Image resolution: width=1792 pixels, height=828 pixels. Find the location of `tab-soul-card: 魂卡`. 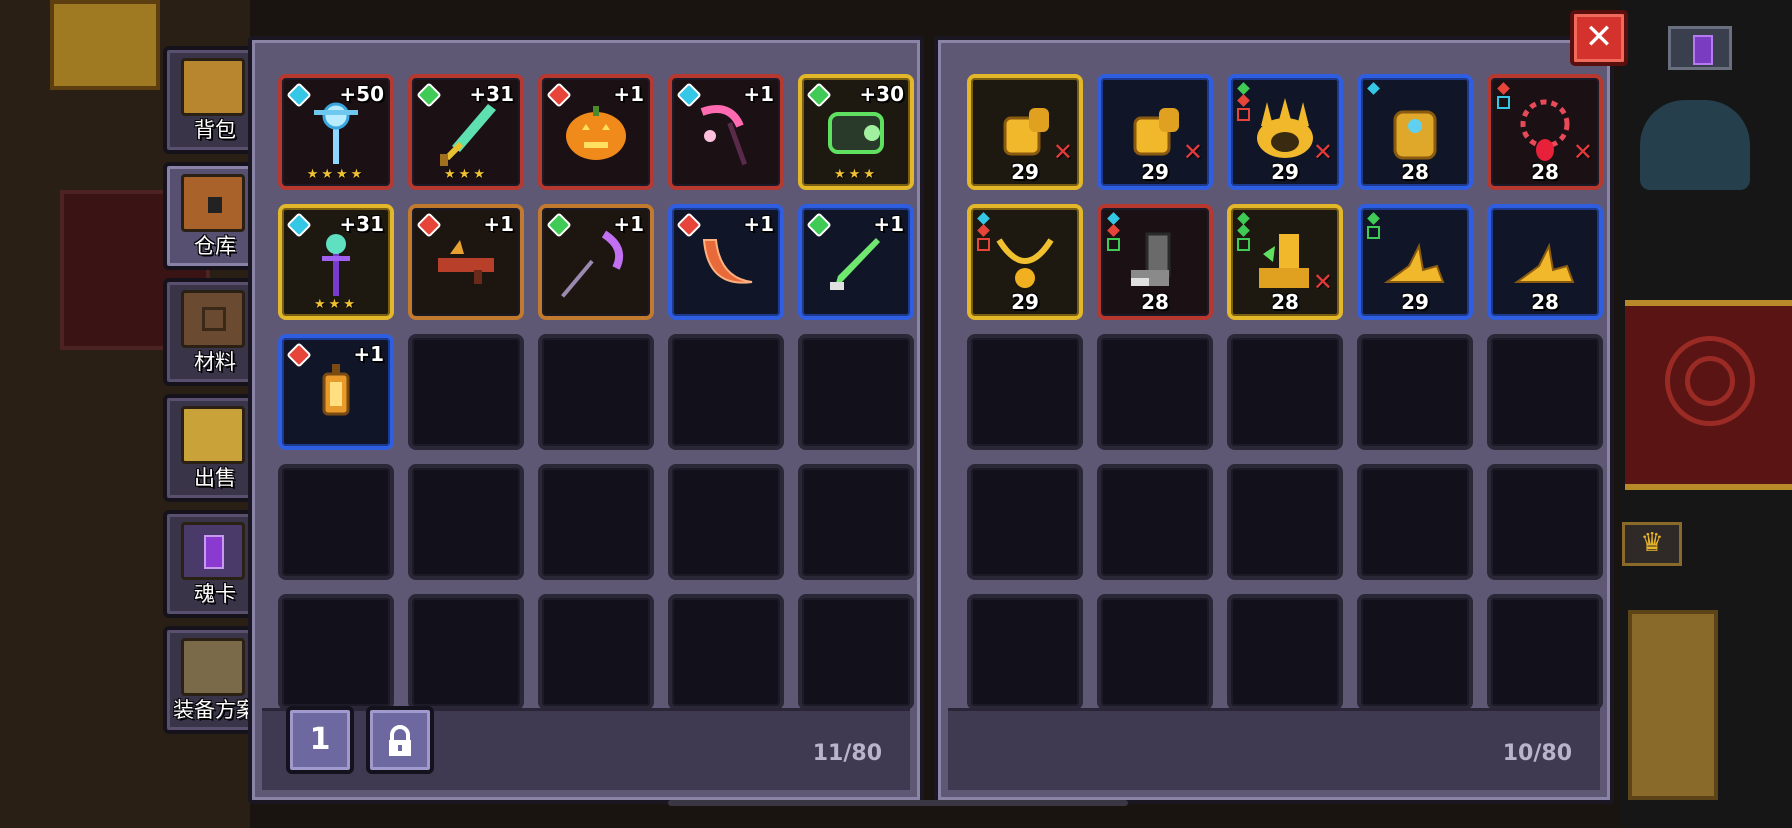

tab-soul-card: 魂卡 is located at coordinates (211, 564).